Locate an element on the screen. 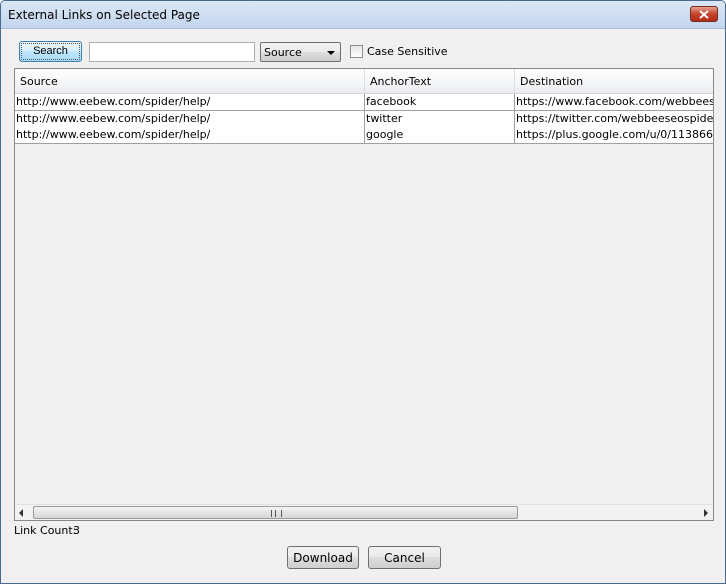  cell-destination: https://www.facebook.com/webbeeseospider is located at coordinates (614, 101).